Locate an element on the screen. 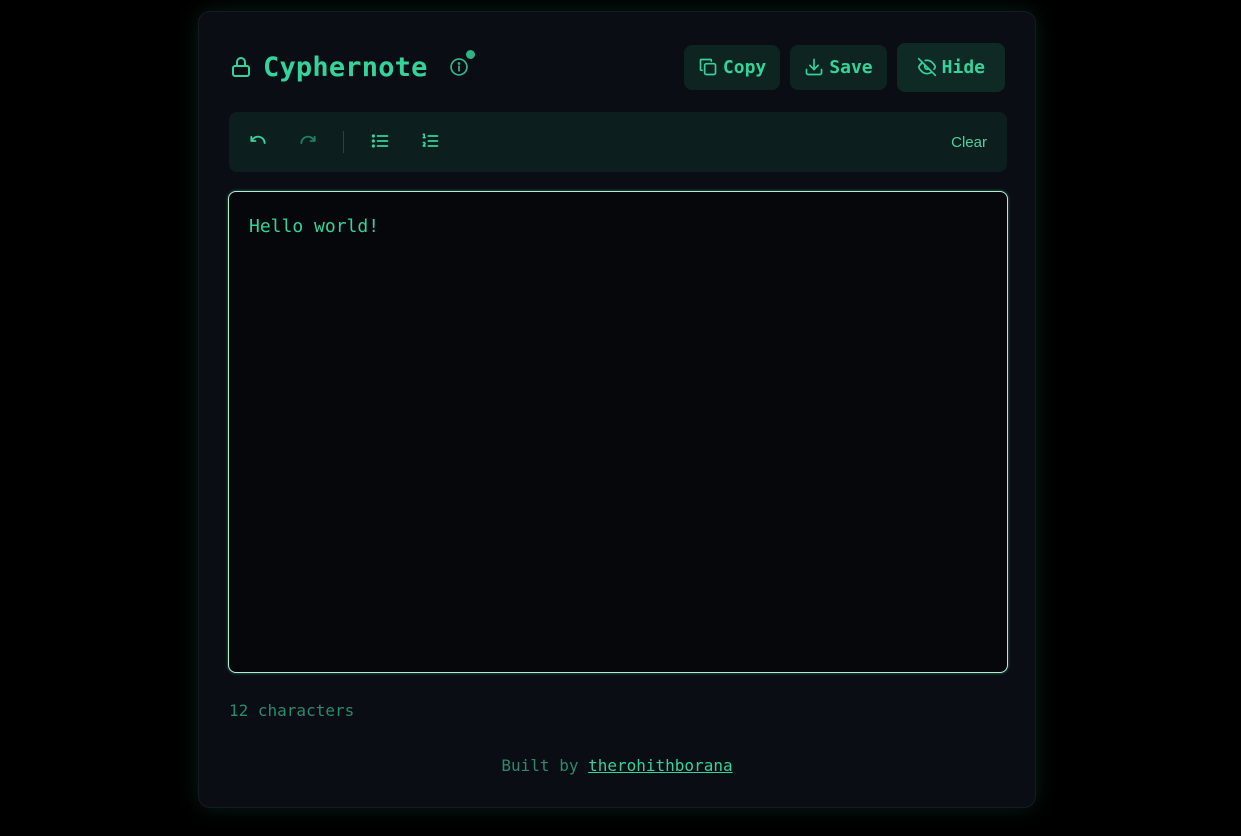 The height and width of the screenshot is (836, 1241). redo-button is located at coordinates (308, 141).